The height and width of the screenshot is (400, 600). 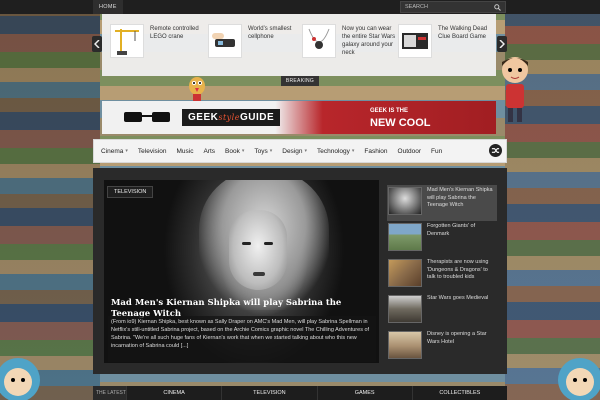 What do you see at coordinates (319, 38) in the screenshot?
I see `necklace-icon` at bounding box center [319, 38].